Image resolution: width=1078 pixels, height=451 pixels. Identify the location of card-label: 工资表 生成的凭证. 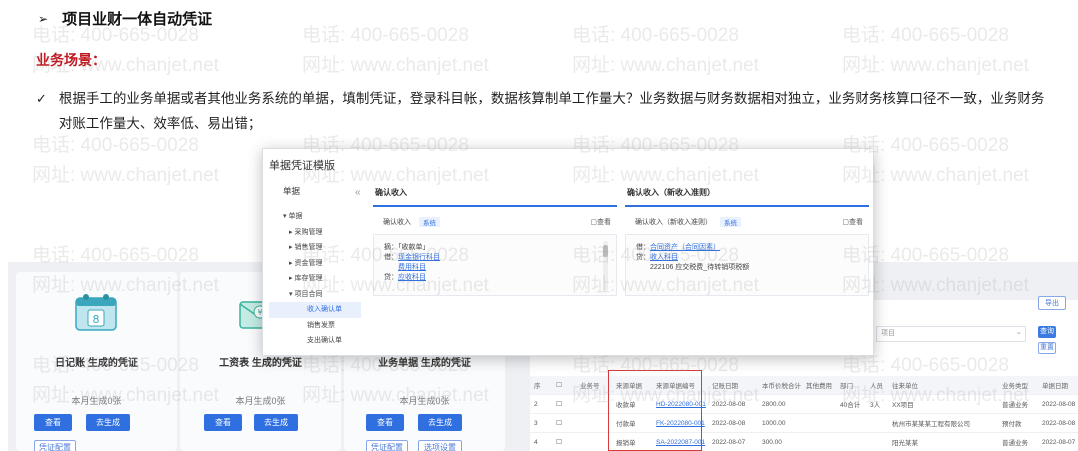
(260, 363).